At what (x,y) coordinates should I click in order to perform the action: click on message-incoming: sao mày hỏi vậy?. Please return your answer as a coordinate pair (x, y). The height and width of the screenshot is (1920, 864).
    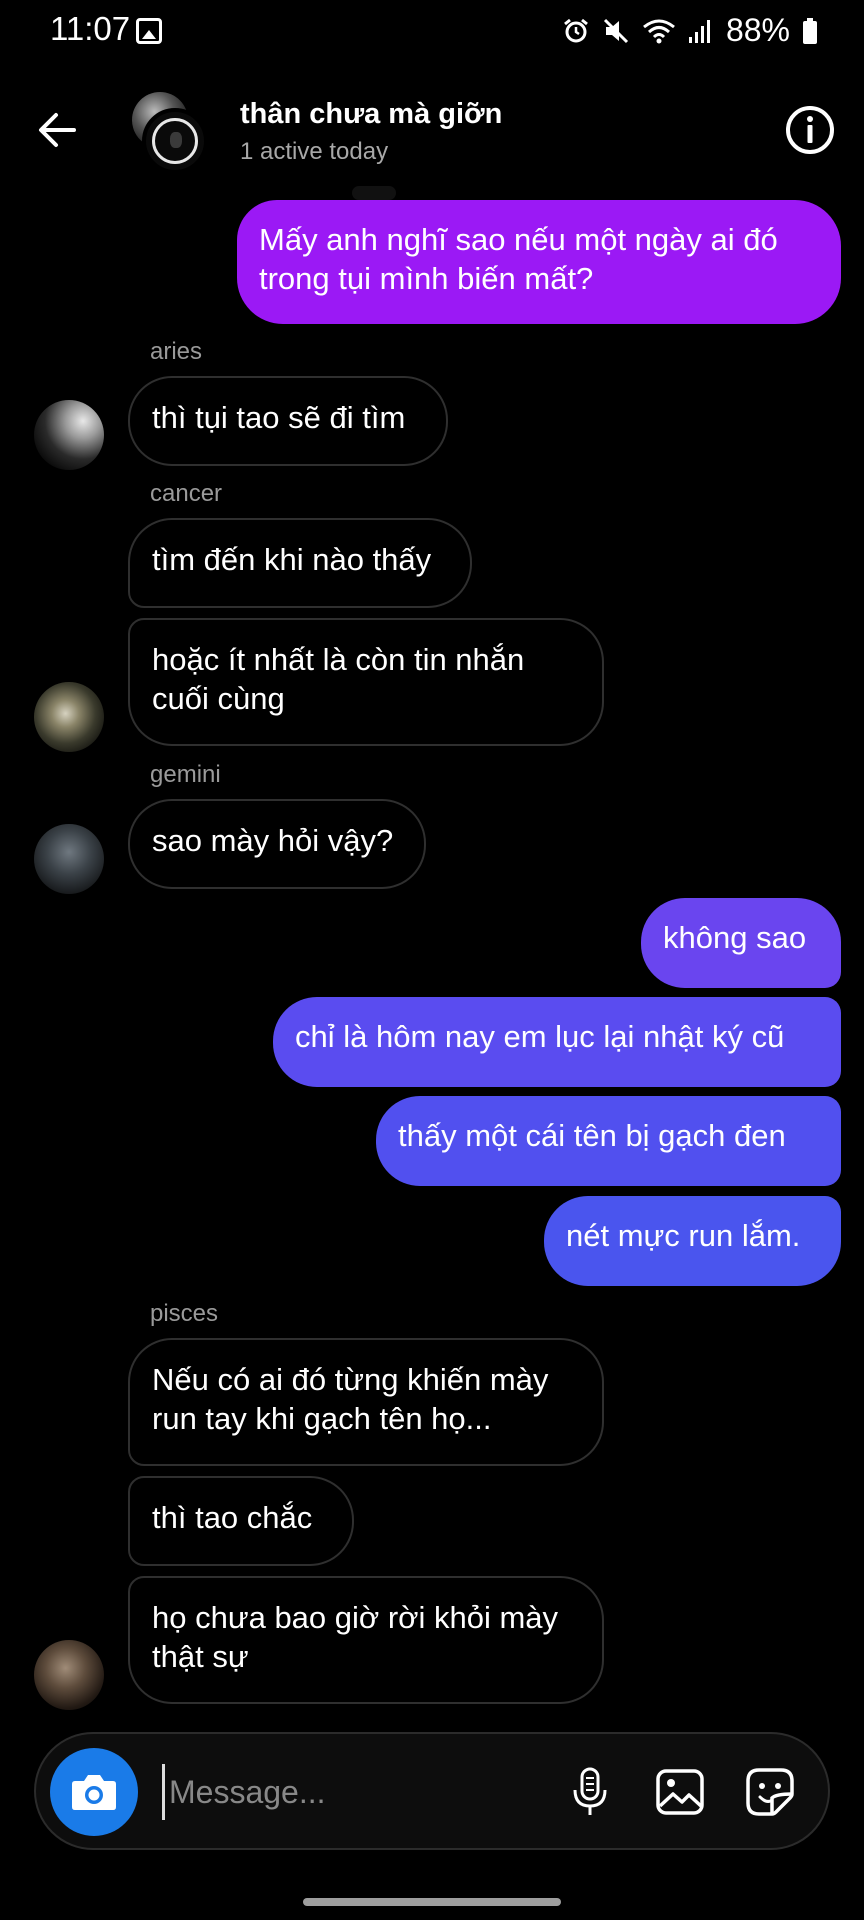
    Looking at the image, I should click on (277, 844).